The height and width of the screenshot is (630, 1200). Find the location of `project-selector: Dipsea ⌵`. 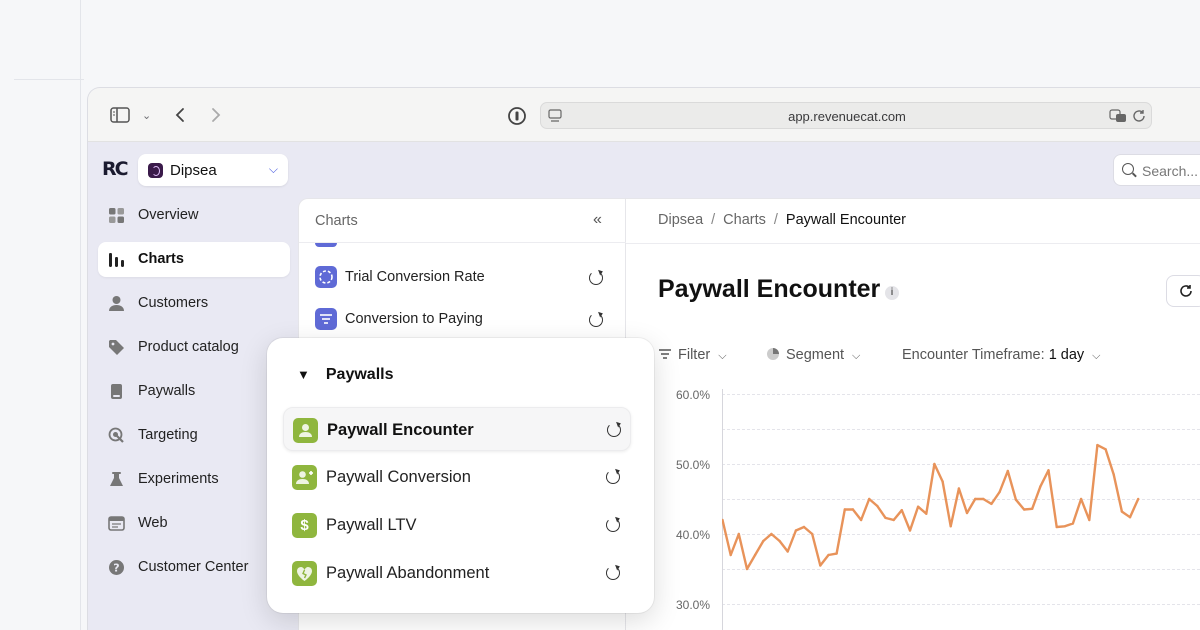

project-selector: Dipsea ⌵ is located at coordinates (213, 170).